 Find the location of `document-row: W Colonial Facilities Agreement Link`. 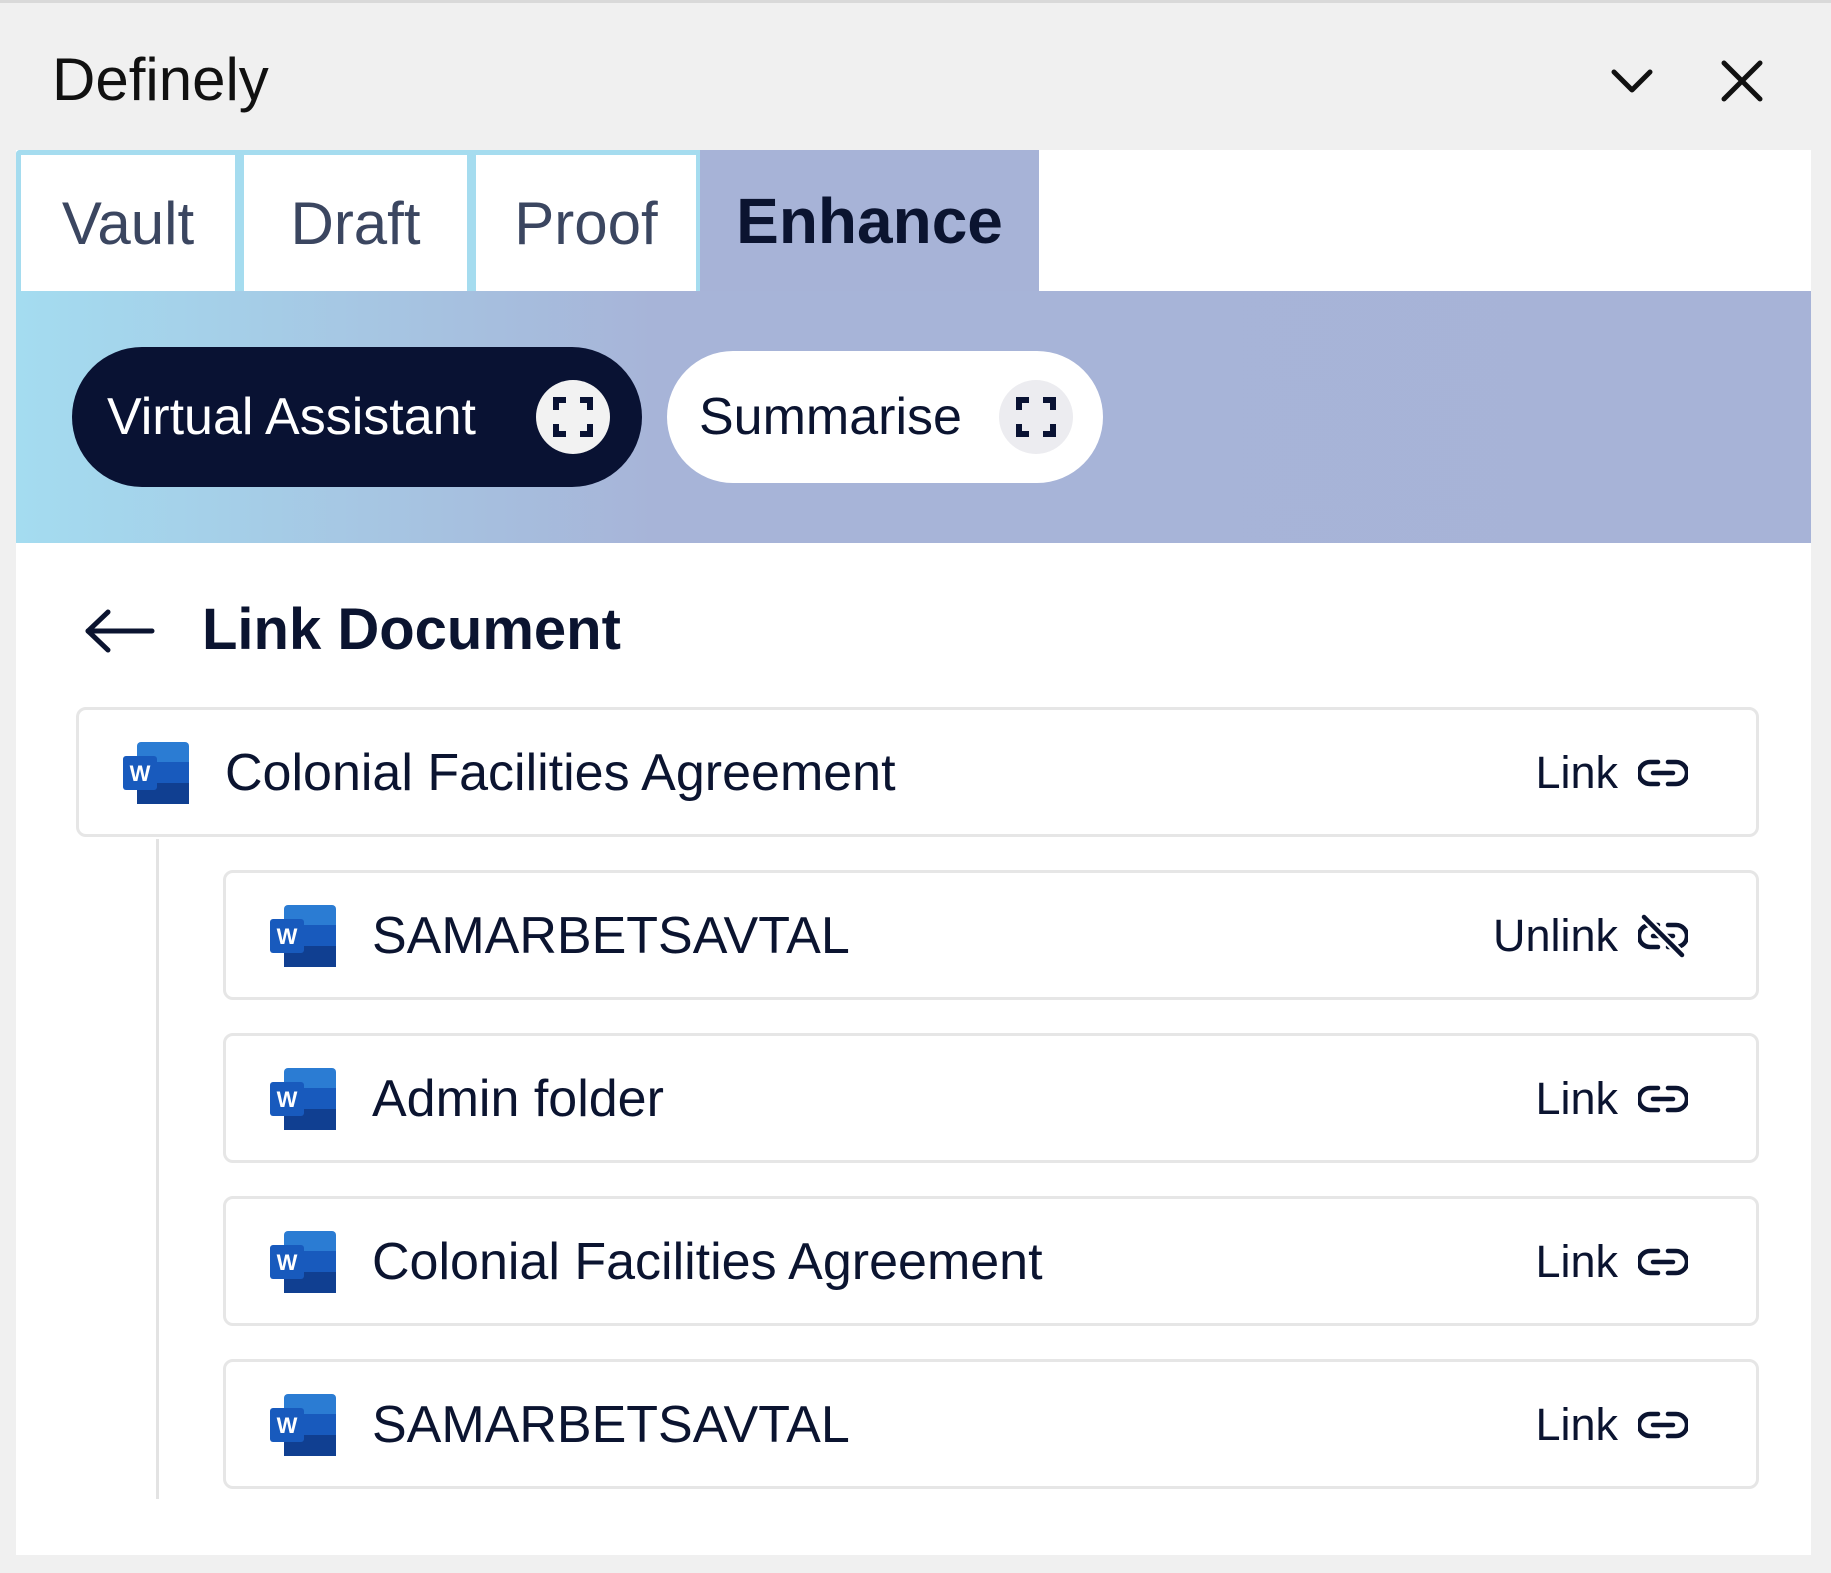

document-row: W Colonial Facilities Agreement Link is located at coordinates (991, 1261).